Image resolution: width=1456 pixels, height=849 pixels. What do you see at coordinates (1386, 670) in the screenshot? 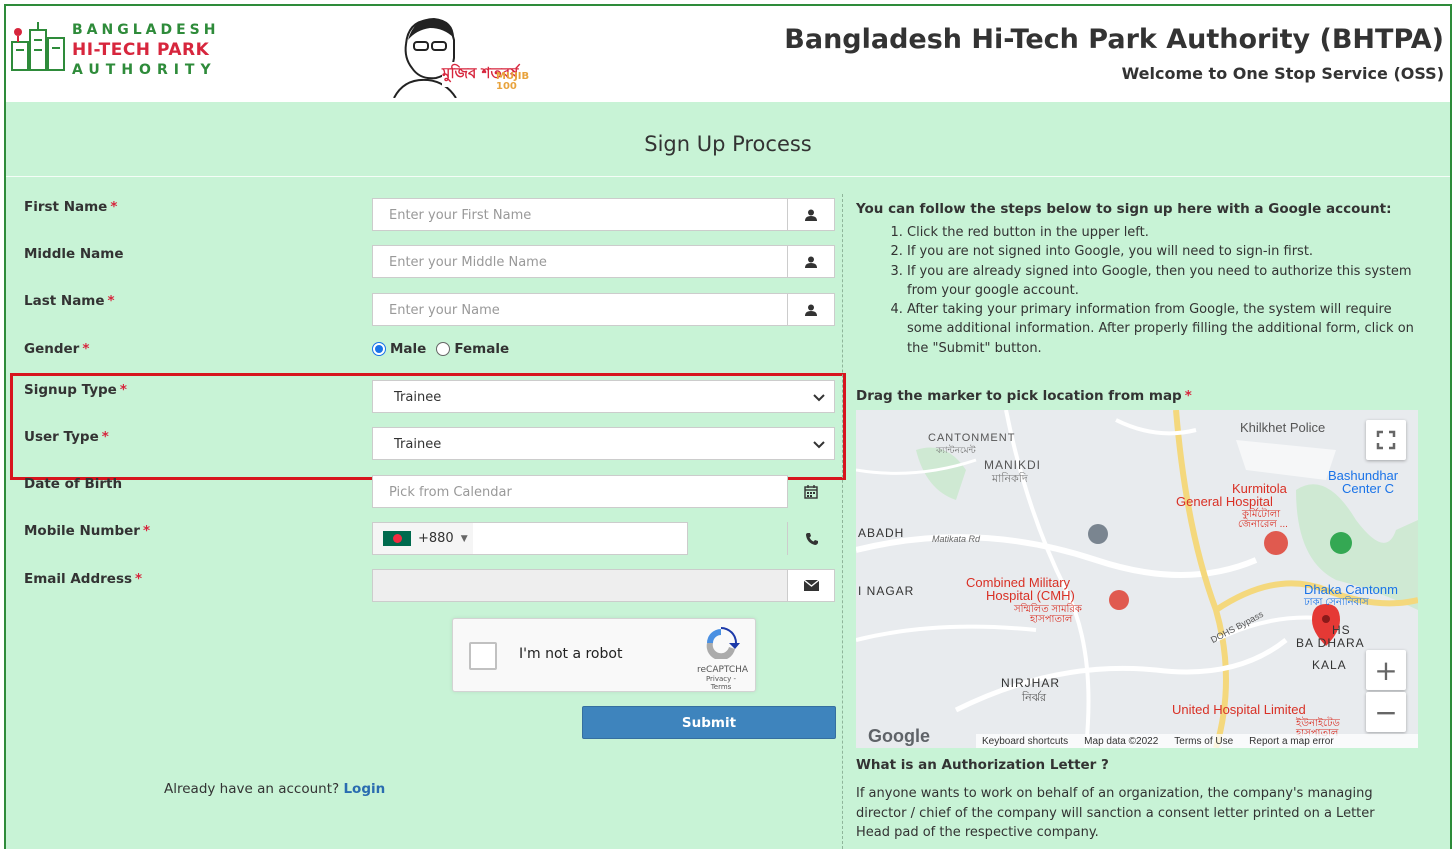
I see `zoom-in-button: +` at bounding box center [1386, 670].